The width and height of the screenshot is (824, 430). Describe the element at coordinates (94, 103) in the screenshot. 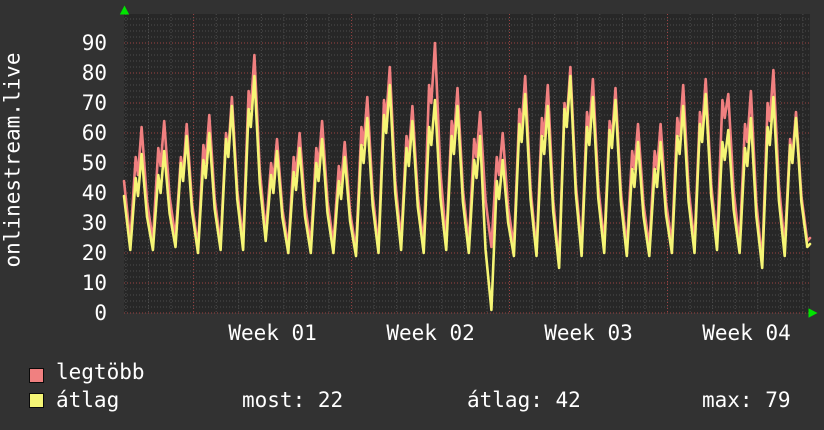

I see `svg-text: 70` at that location.